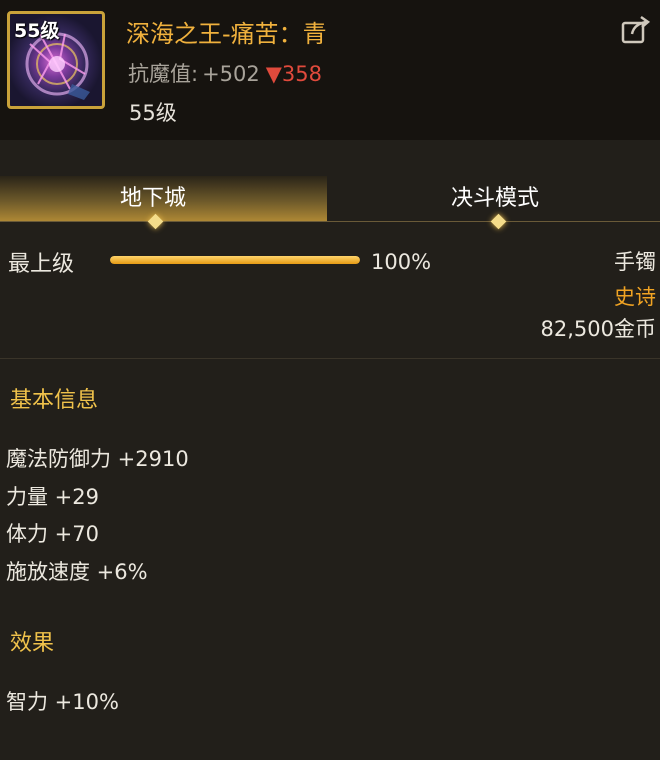 The image size is (660, 760). I want to click on tab-dungeon-label: 地下城, so click(153, 198).